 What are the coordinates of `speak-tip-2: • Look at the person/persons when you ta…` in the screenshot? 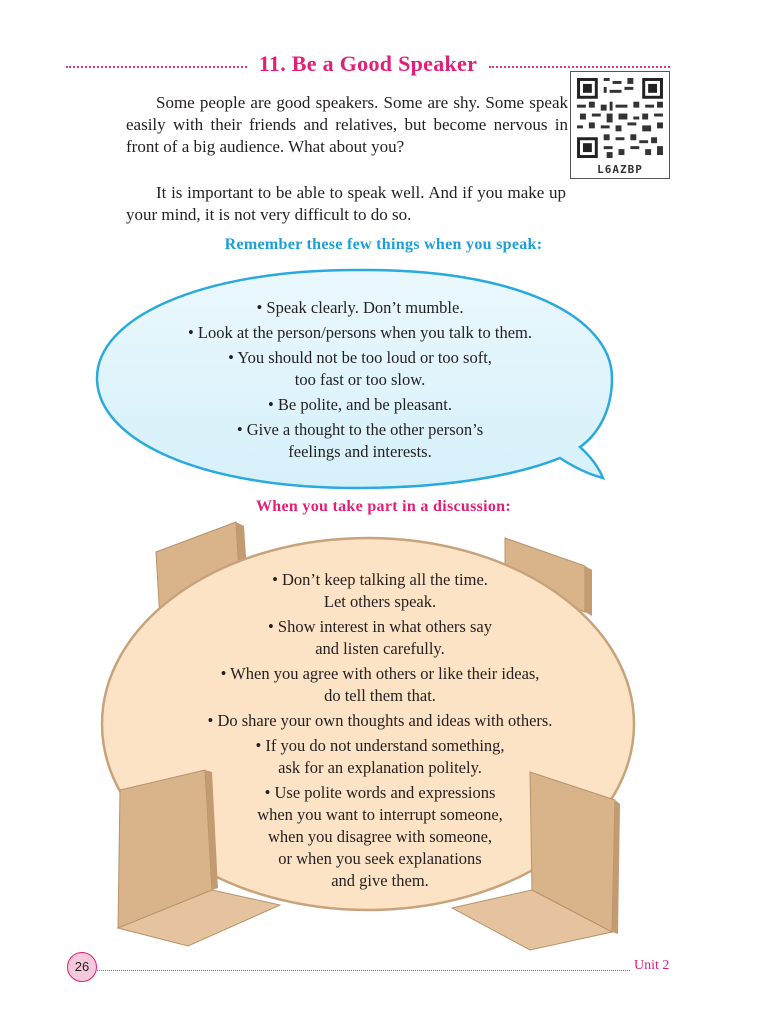 It's located at (360, 332).